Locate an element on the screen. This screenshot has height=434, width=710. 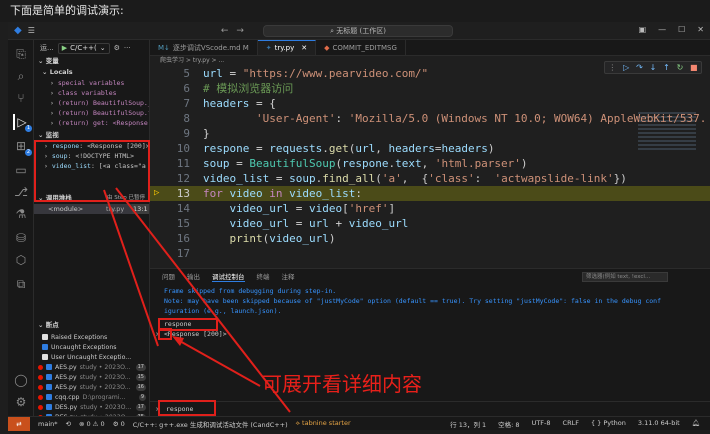
breakpoint-line-badge: 9 is located at coordinates (142, 397).